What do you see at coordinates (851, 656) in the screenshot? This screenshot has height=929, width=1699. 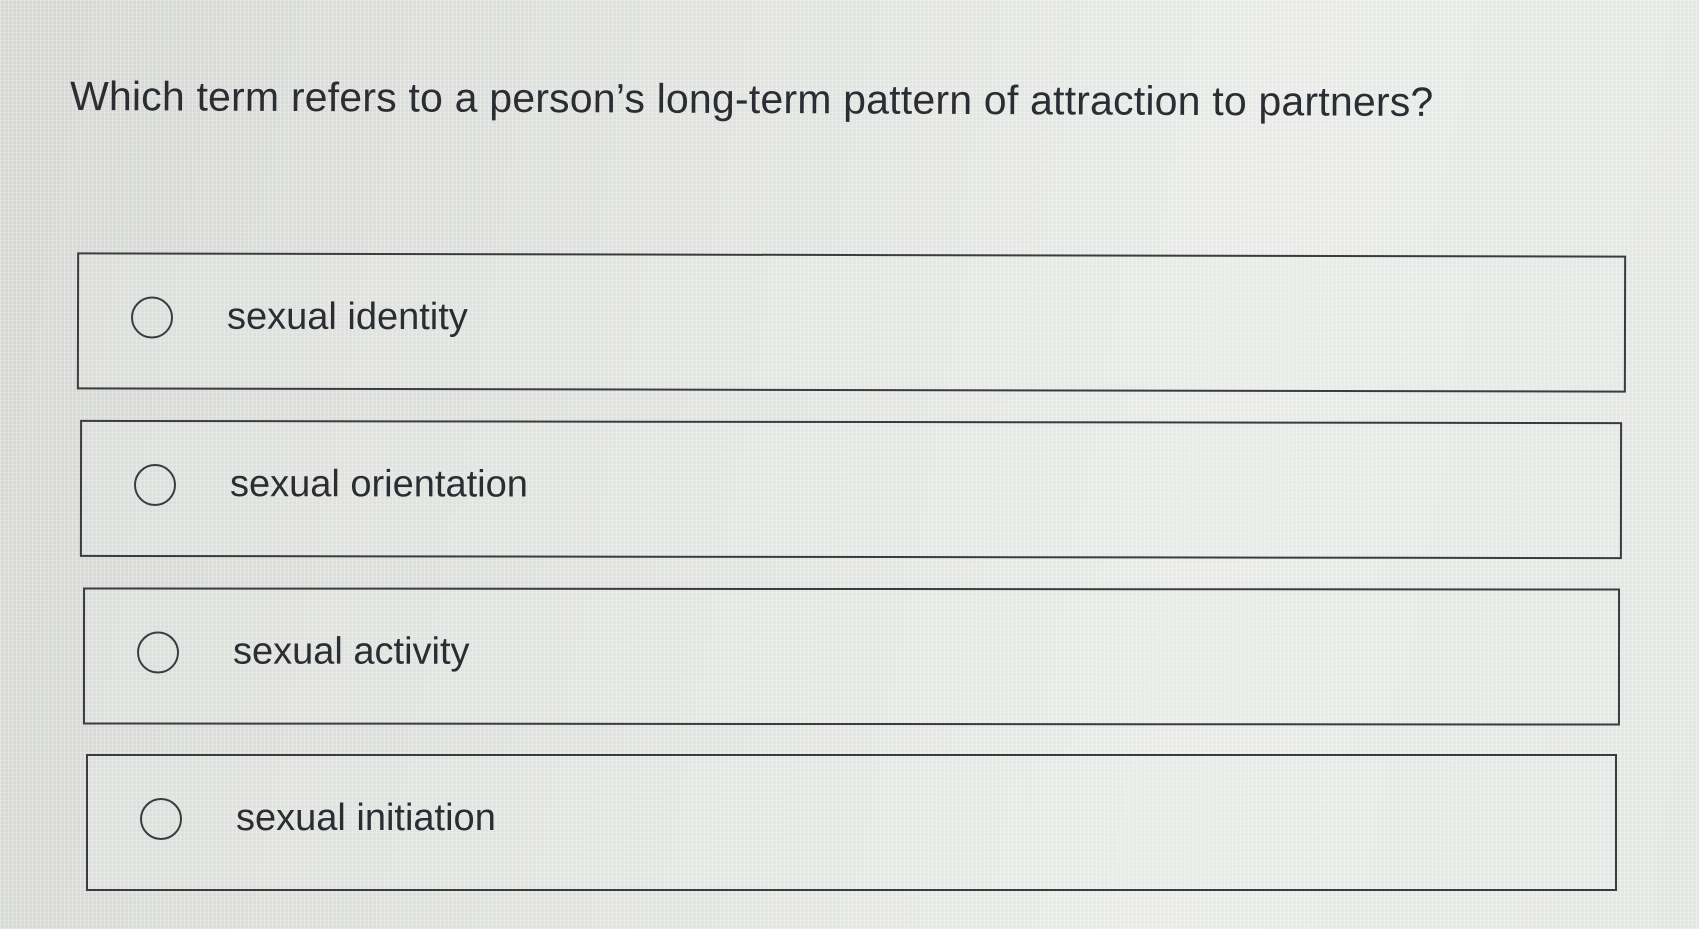 I see `answer-option-sexual-activity: sexual activity` at bounding box center [851, 656].